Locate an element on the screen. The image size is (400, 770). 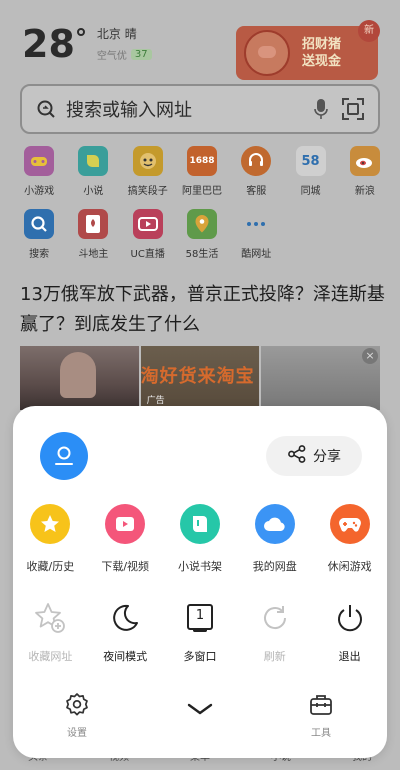
avatar is located at coordinates (64, 456).